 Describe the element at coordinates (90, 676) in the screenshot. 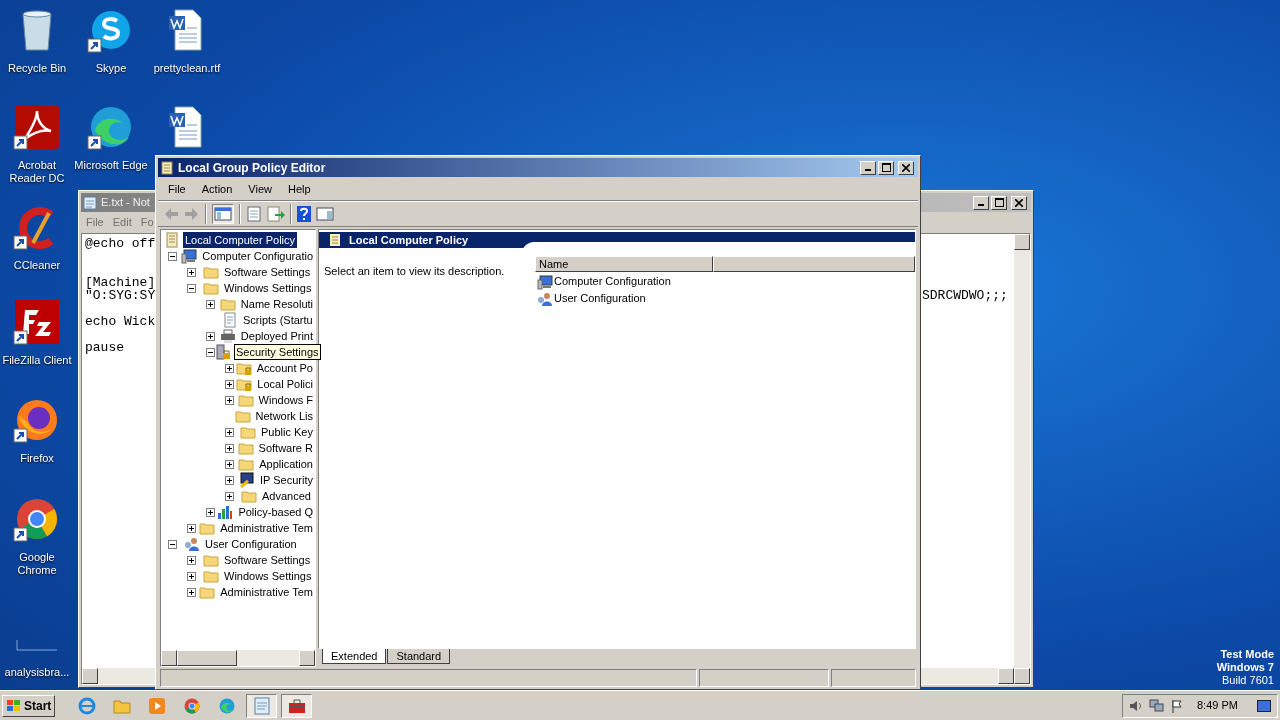

I see `scroll-left-button` at that location.